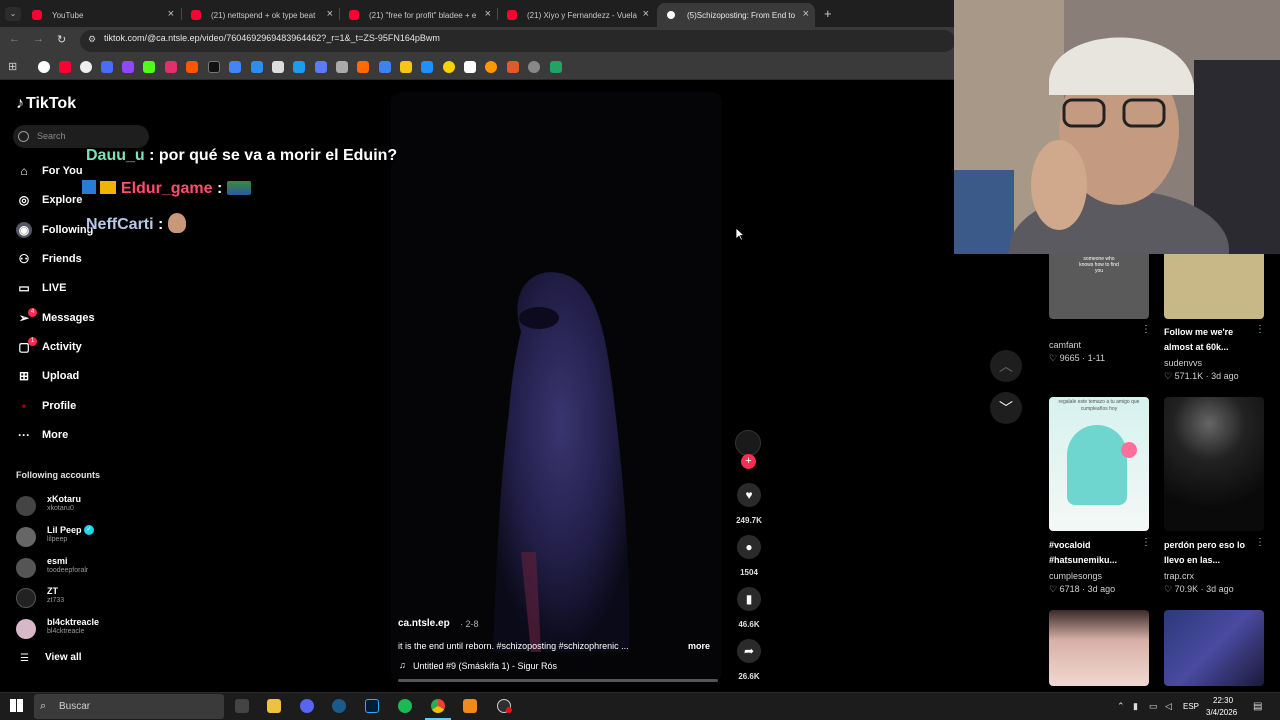 The image size is (1280, 720). What do you see at coordinates (749, 495) in the screenshot?
I see `like-button: ♥` at bounding box center [749, 495].